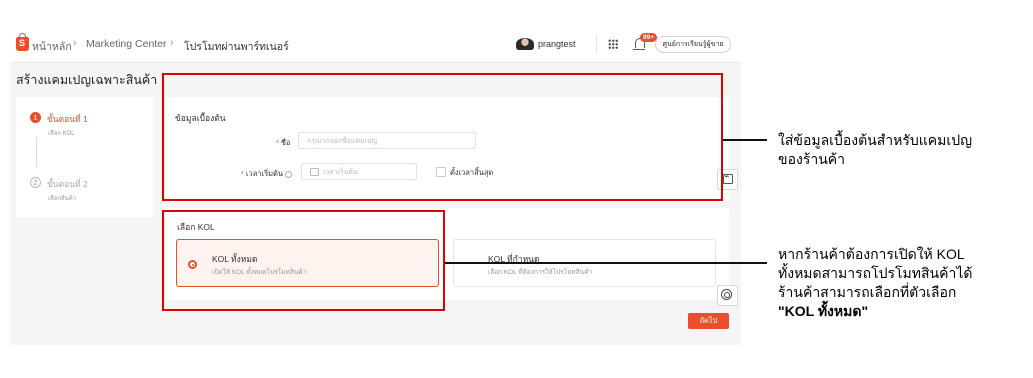 This screenshot has width=1033, height=378. What do you see at coordinates (236, 47) in the screenshot?
I see `breadcrumb-current: โปรโมทผ่านพาร์ทเนอร์` at bounding box center [236, 47].